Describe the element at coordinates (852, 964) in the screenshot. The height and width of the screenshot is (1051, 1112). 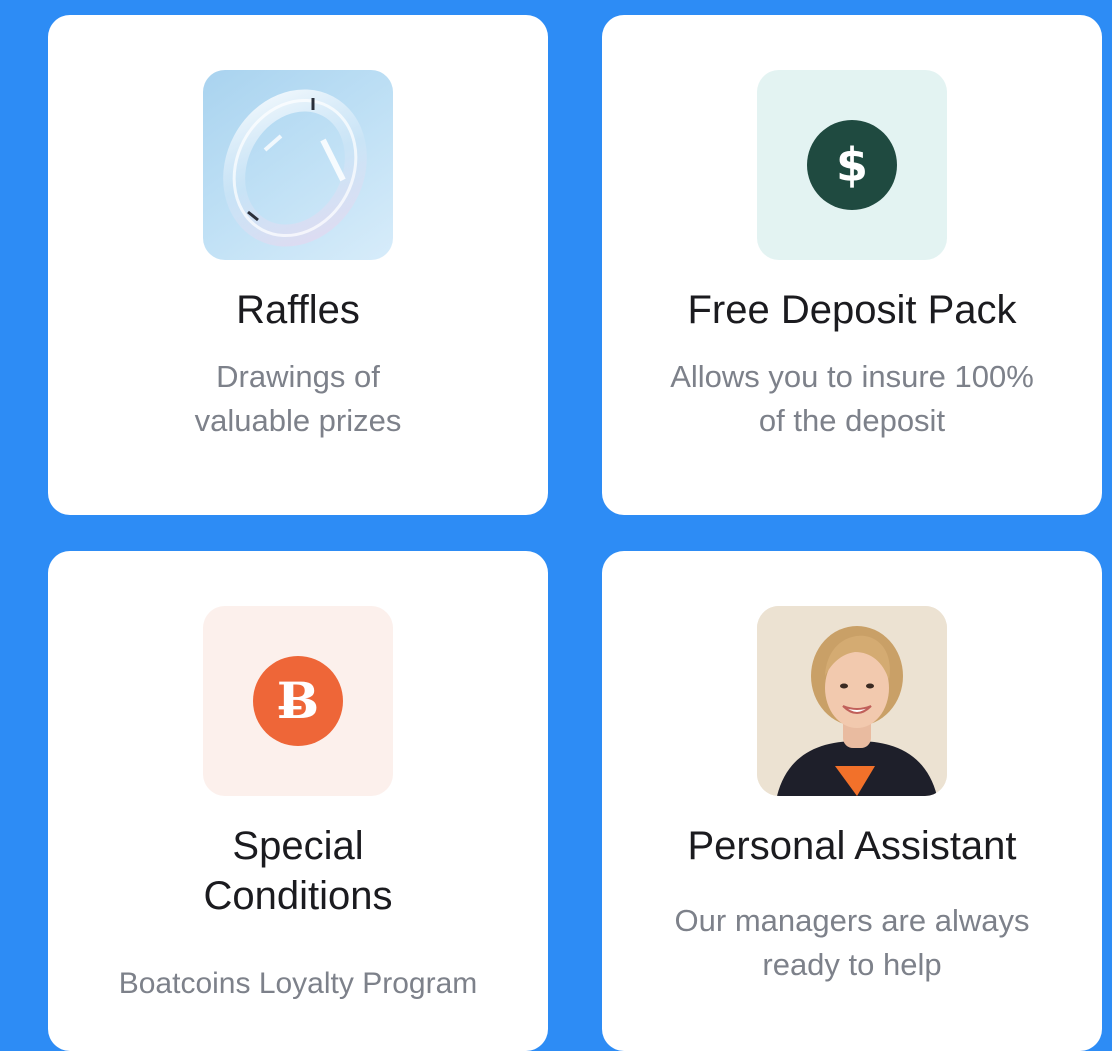
I see `card-description-line: ready to help` at that location.